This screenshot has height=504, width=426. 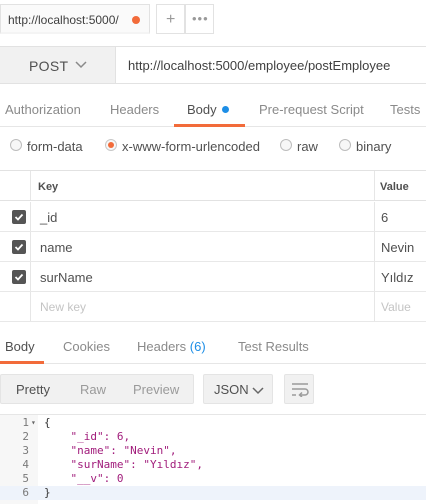 What do you see at coordinates (397, 277) in the screenshot?
I see `row-value: Yıldız` at bounding box center [397, 277].